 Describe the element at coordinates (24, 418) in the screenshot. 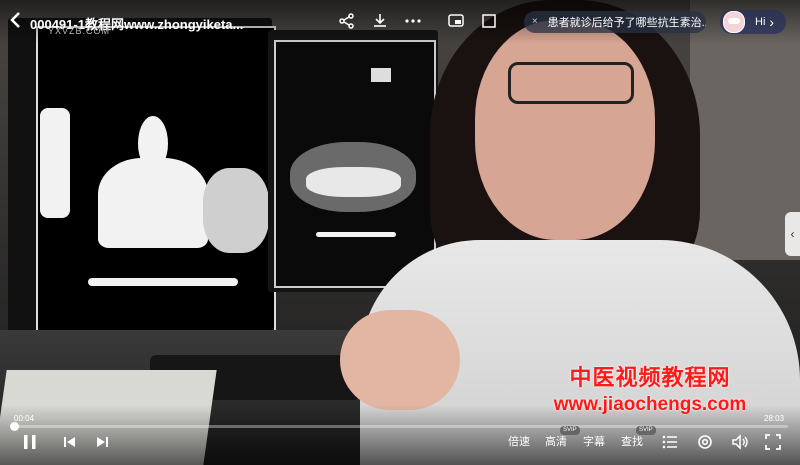

I see `current-time: 00:04` at that location.